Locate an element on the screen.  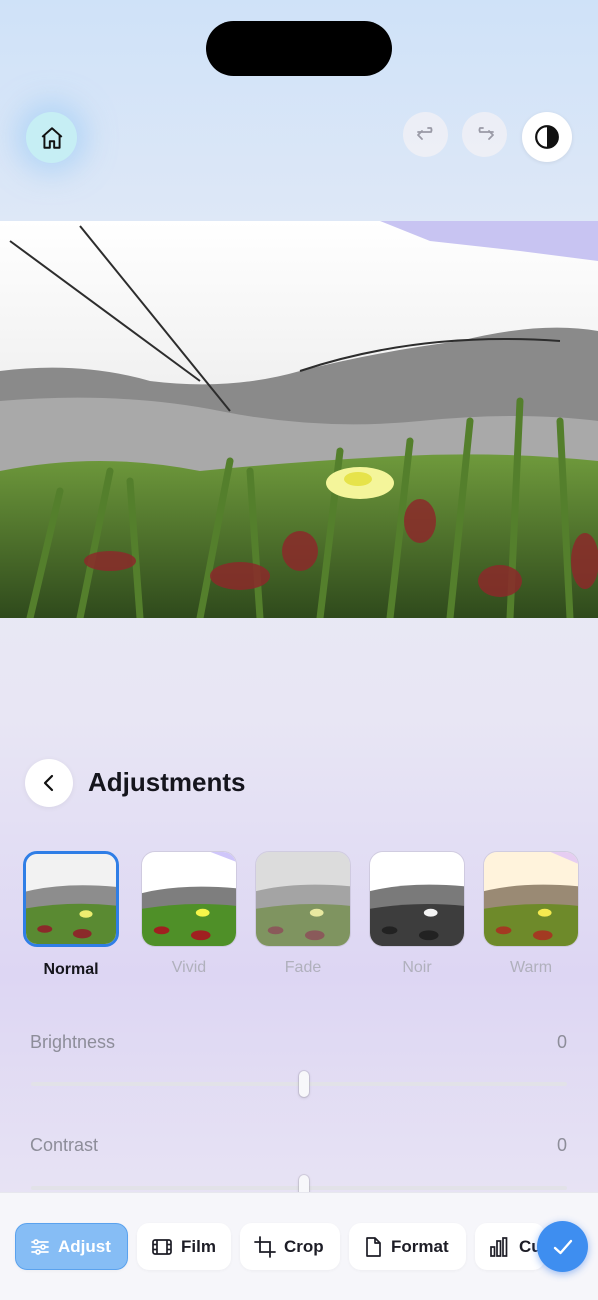
tab-label: Adjust is located at coordinates (84, 1246).